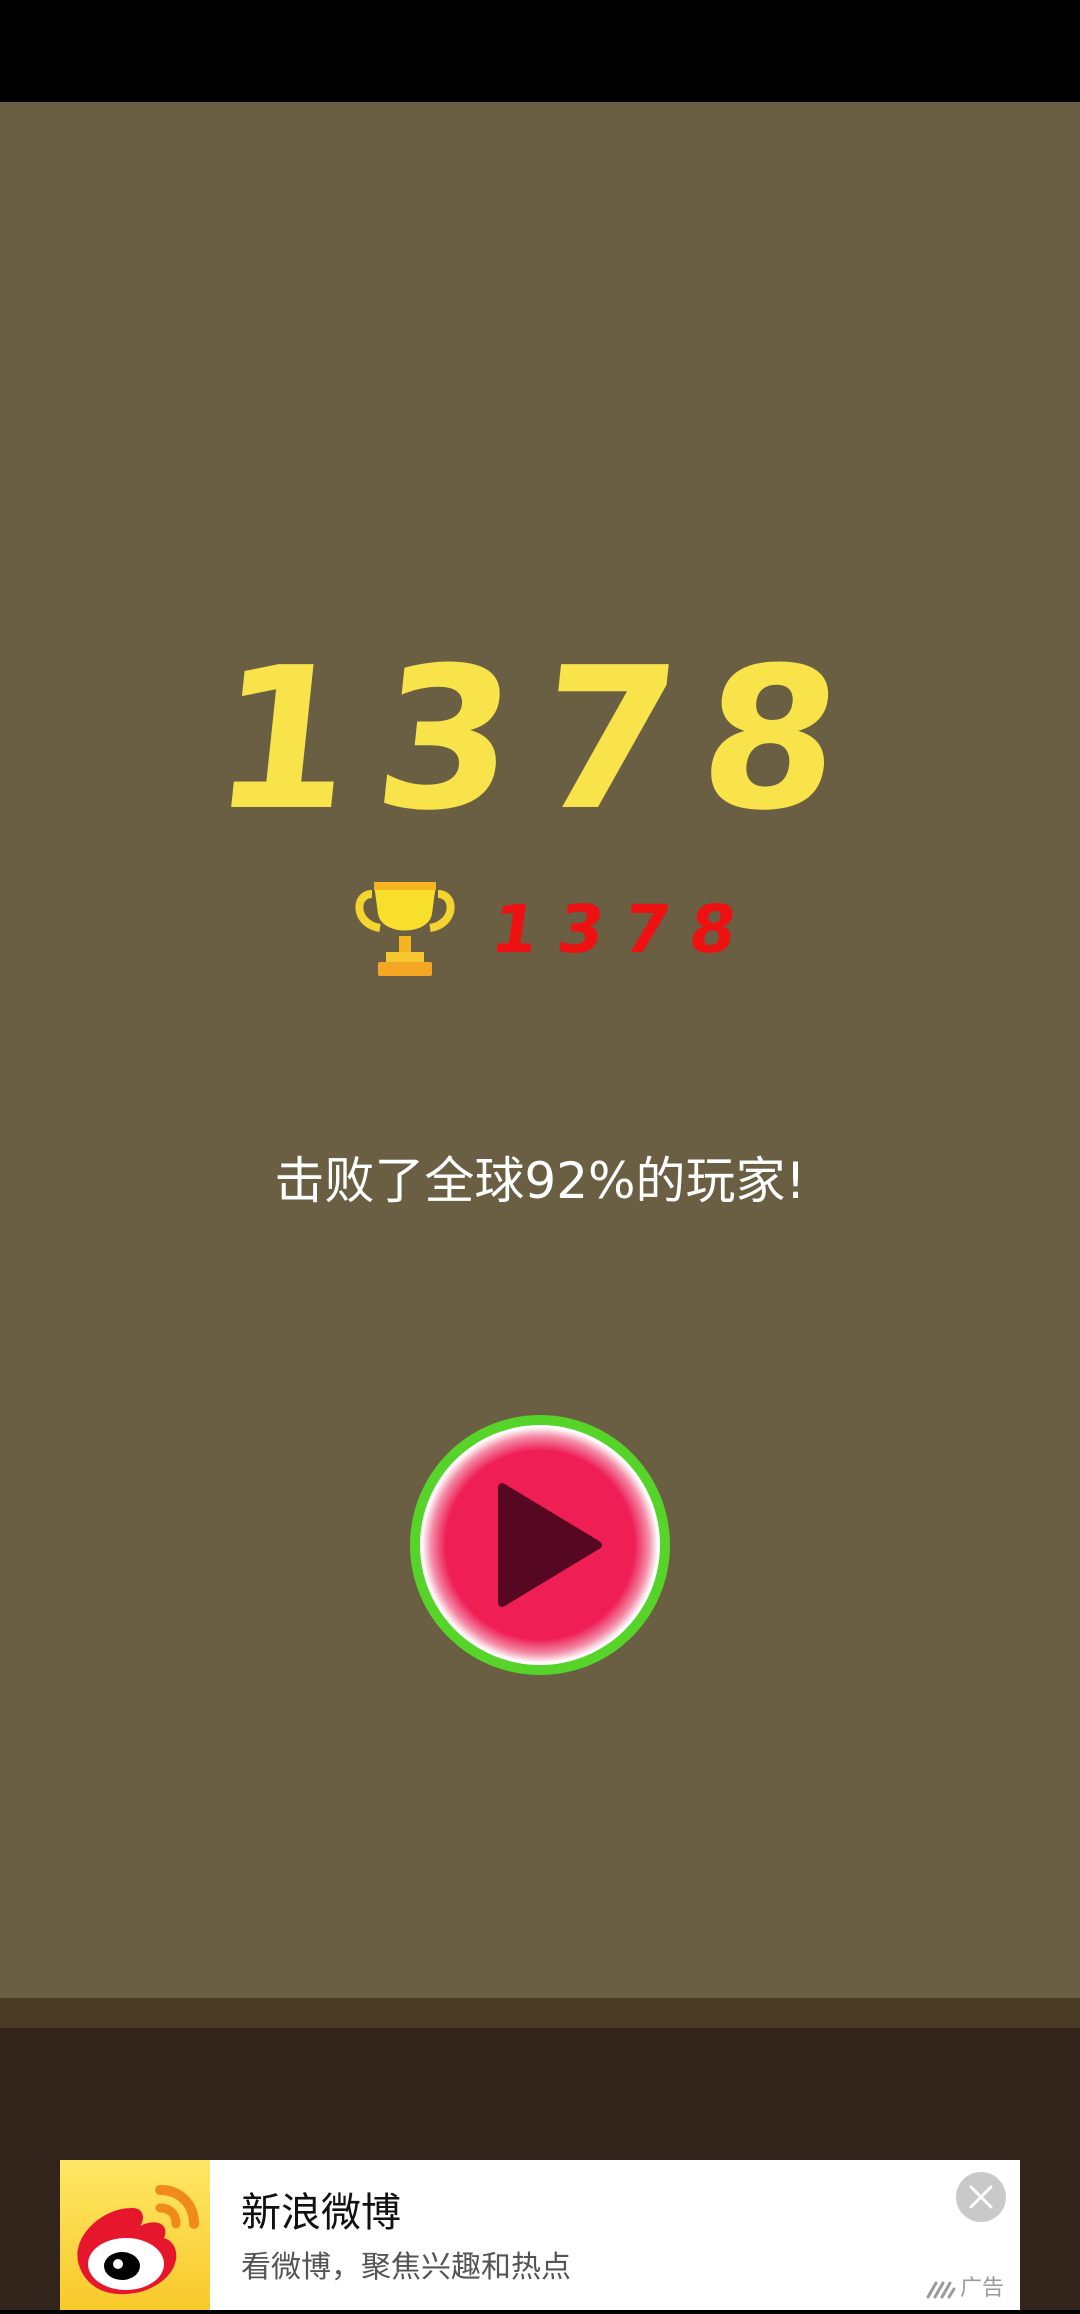 Image resolution: width=1080 pixels, height=2314 pixels. Describe the element at coordinates (540, 1545) in the screenshot. I see `play-button` at that location.